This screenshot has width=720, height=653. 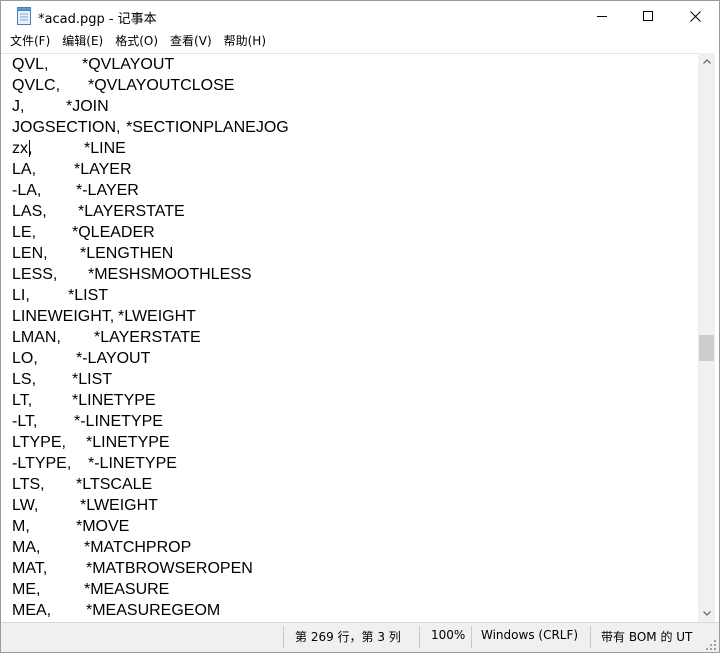 What do you see at coordinates (25, 358) in the screenshot?
I see `line-command: LO,` at bounding box center [25, 358].